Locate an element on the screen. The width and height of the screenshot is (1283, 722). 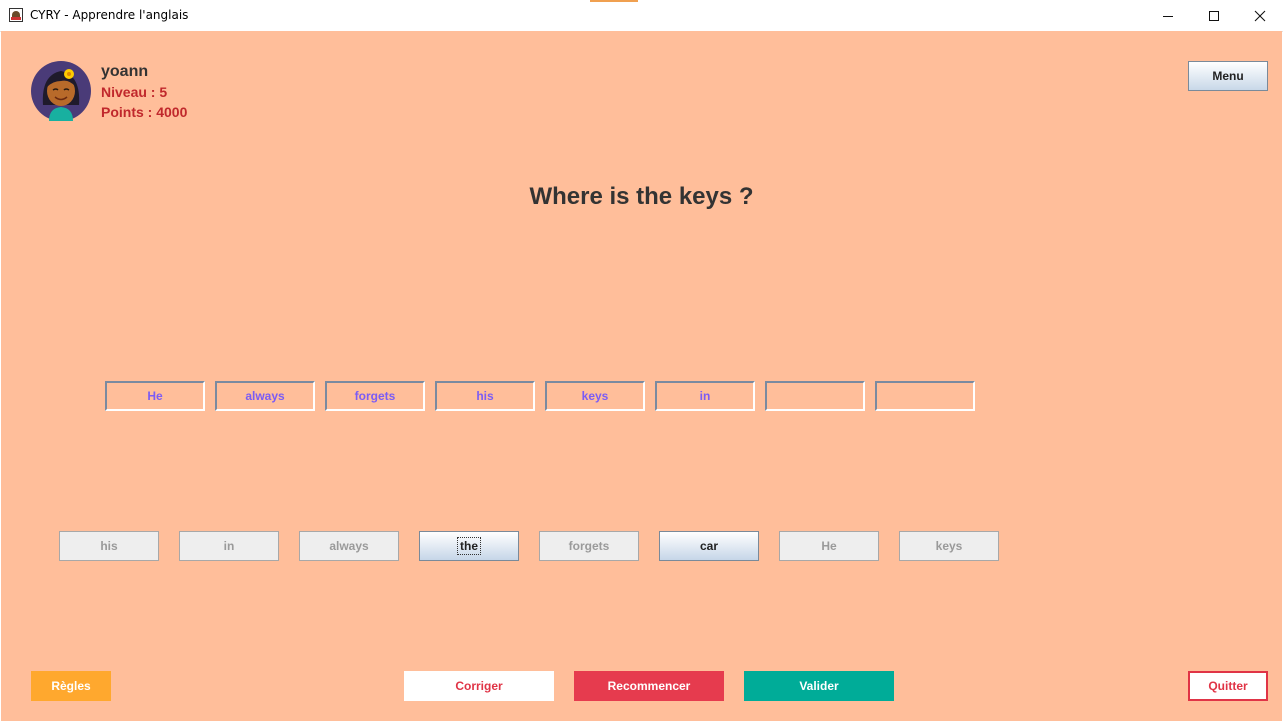
title-bar-accent is located at coordinates (614, 1).